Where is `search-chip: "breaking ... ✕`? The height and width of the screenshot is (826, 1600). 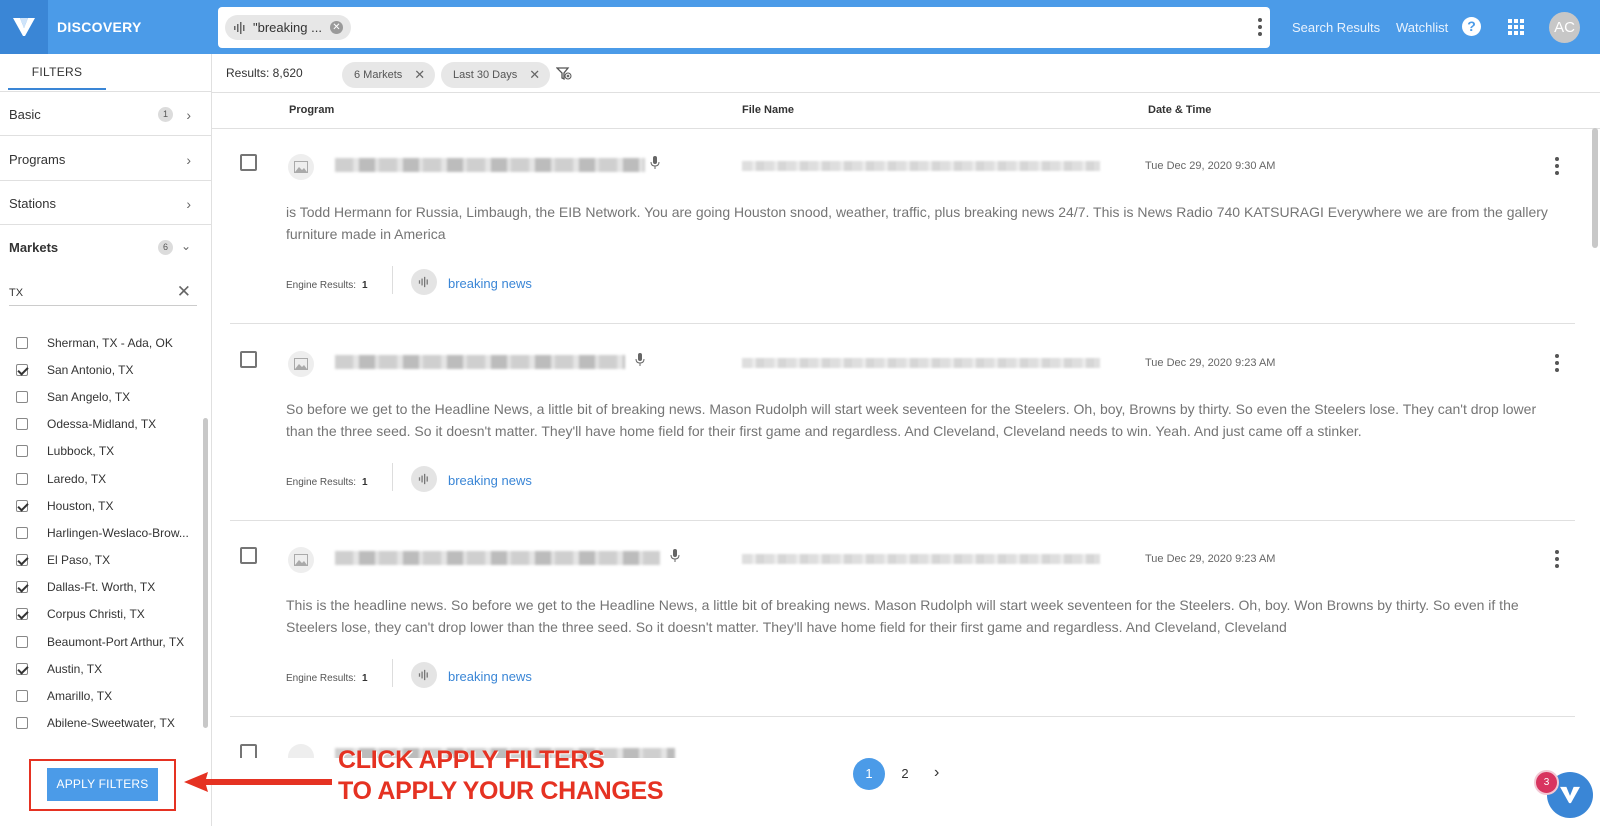 search-chip: "breaking ... ✕ is located at coordinates (288, 27).